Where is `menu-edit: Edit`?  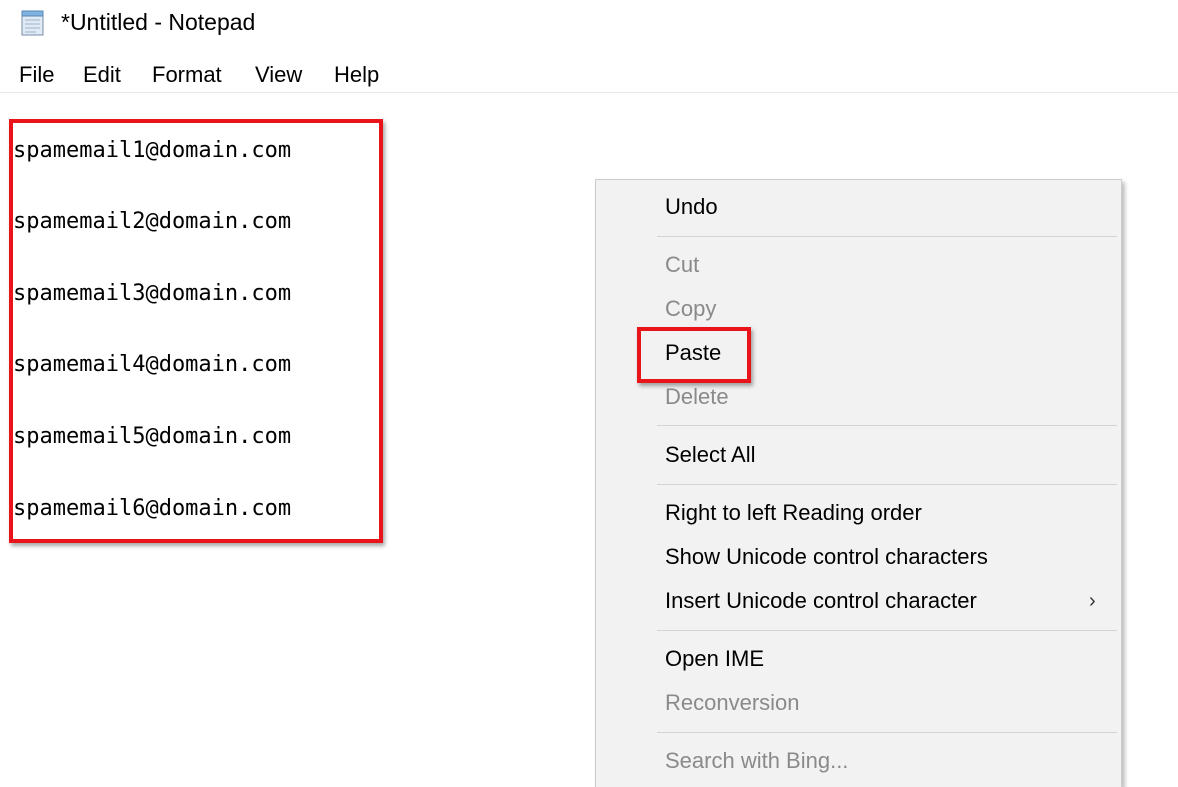 menu-edit: Edit is located at coordinates (102, 75).